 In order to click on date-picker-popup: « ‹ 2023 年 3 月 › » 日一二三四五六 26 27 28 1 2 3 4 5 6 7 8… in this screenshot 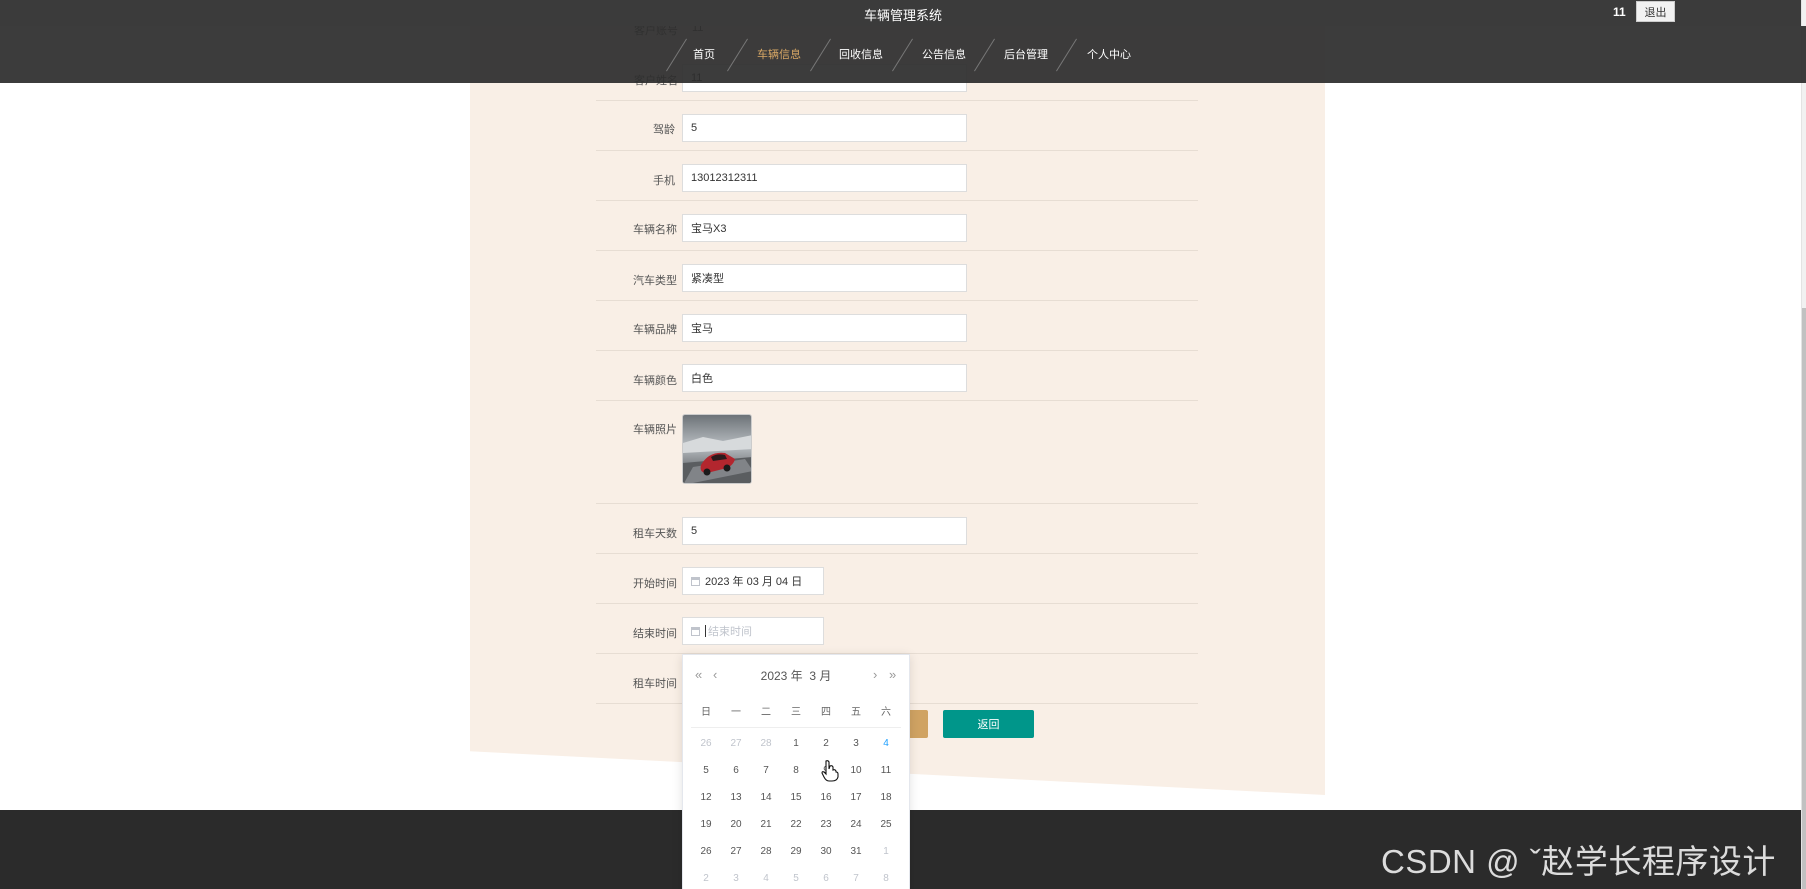, I will do `click(796, 771)`.